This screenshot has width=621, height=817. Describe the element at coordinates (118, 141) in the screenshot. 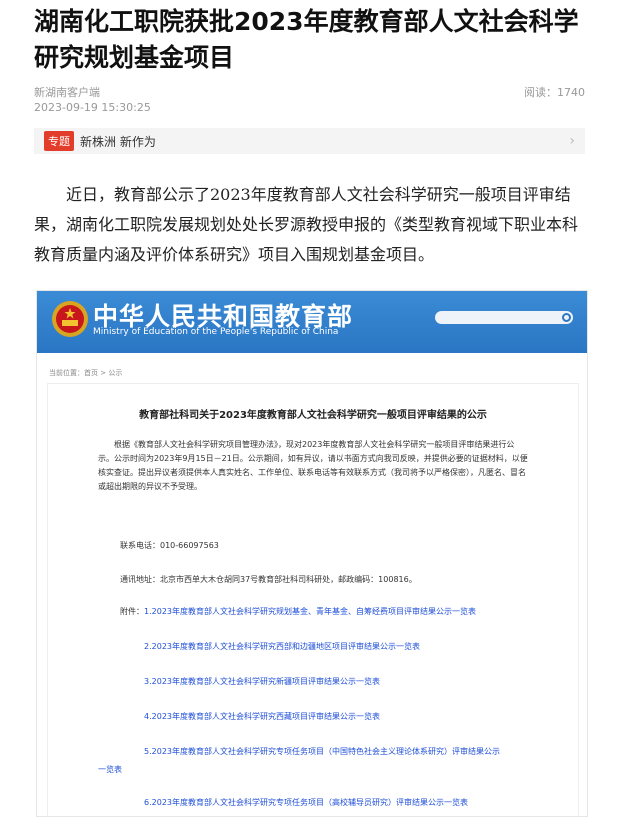

I see `topic-link: 新株洲 新作为` at that location.